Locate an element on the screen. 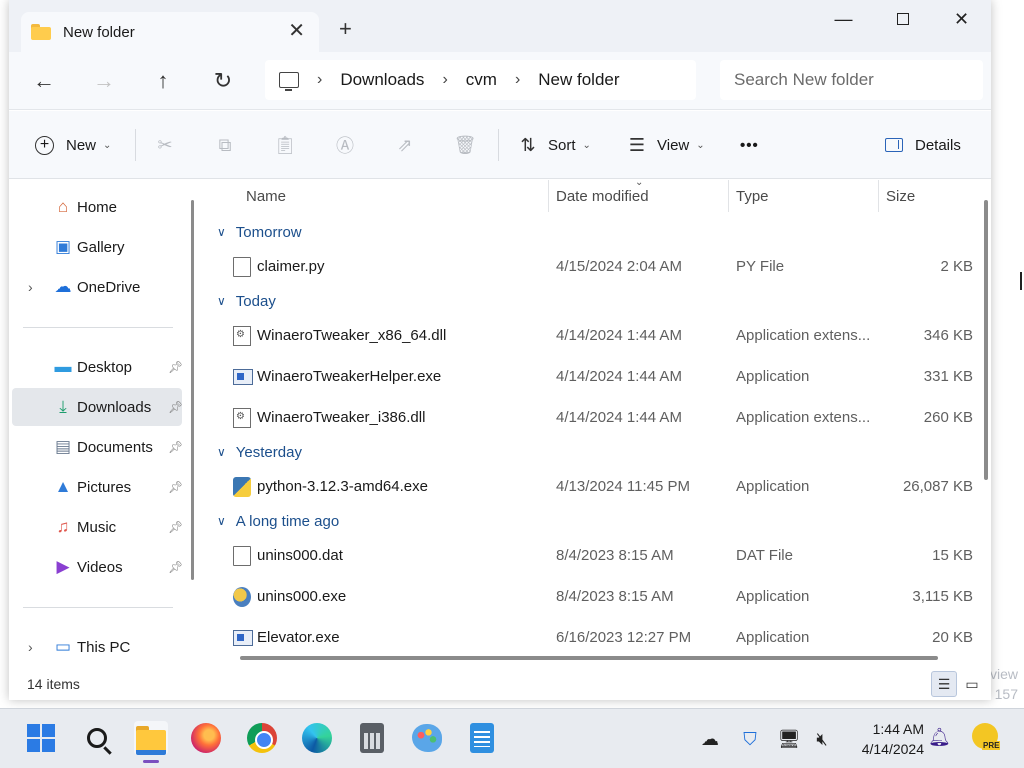  security-tray-icon: ⛉ is located at coordinates (750, 739).